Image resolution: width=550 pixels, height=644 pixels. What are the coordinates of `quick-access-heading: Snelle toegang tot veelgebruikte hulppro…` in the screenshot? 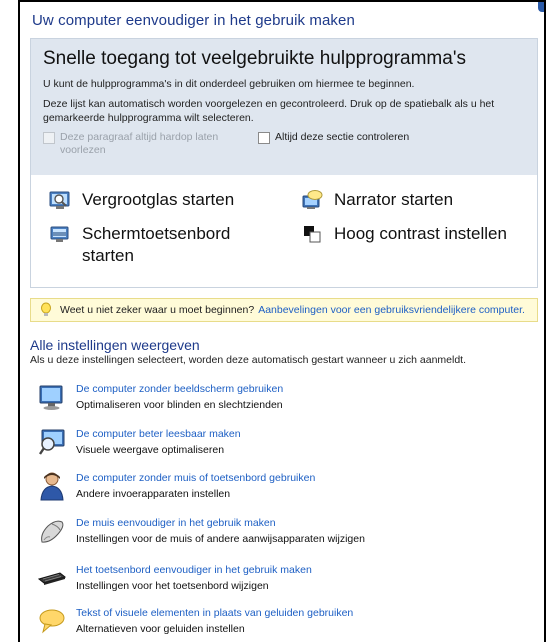 It's located at (254, 58).